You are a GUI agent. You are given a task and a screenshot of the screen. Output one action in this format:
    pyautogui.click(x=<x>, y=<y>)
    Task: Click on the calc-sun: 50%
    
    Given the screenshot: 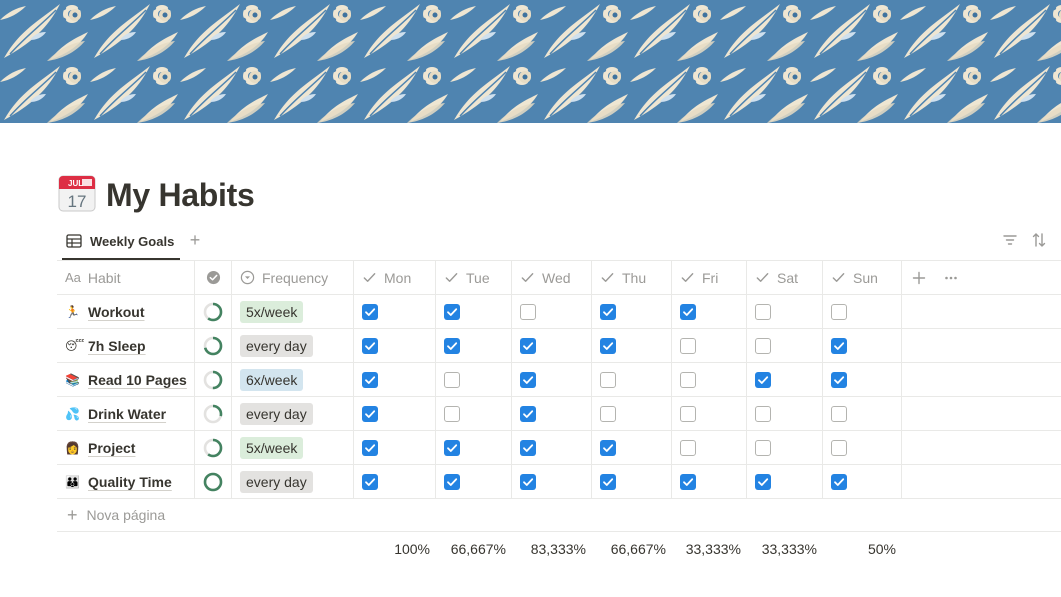 What is the action you would take?
    pyautogui.click(x=862, y=549)
    